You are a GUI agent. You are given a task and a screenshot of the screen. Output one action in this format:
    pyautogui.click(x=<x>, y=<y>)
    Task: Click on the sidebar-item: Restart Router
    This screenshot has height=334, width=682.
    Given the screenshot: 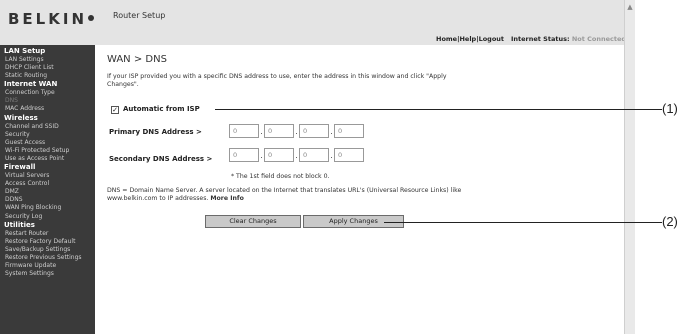 What is the action you would take?
    pyautogui.click(x=47, y=234)
    